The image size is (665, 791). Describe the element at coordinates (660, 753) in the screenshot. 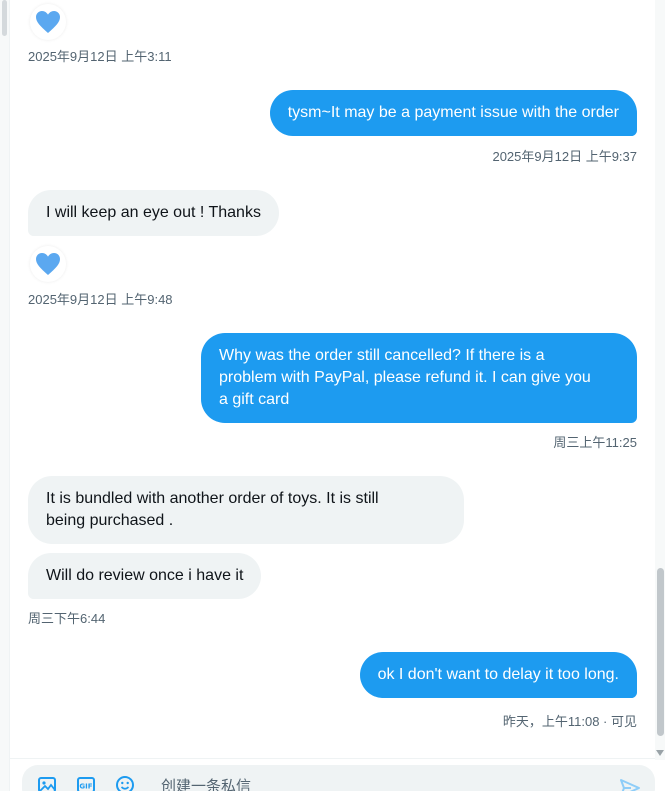

I see `scroll-down-arrow-icon` at that location.